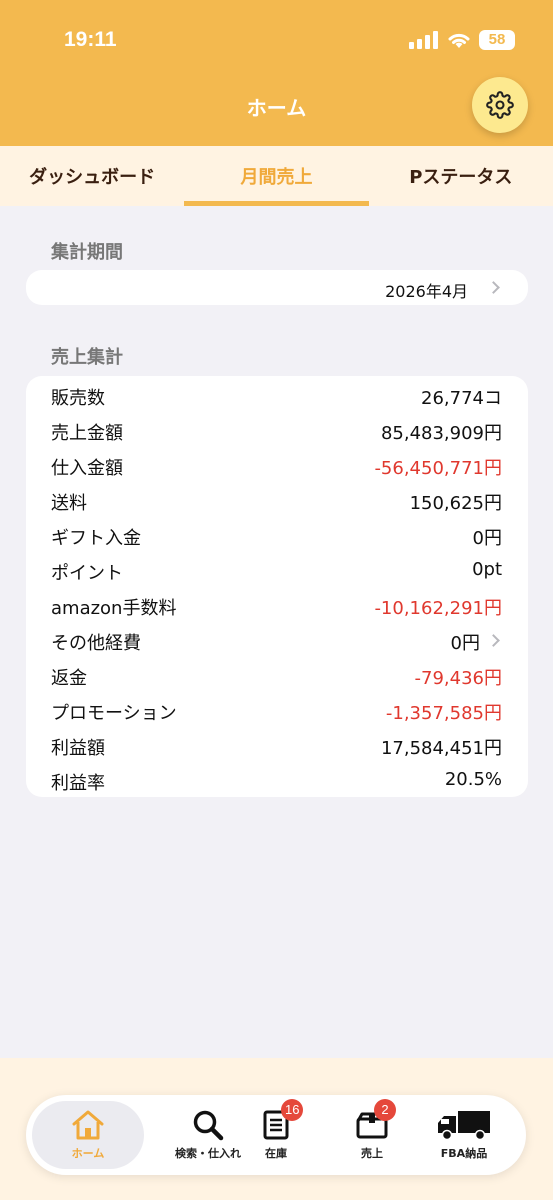 The width and height of the screenshot is (553, 1200). I want to click on top-tabs: ダッシュボード 月間売上 Pステータス, so click(276, 176).